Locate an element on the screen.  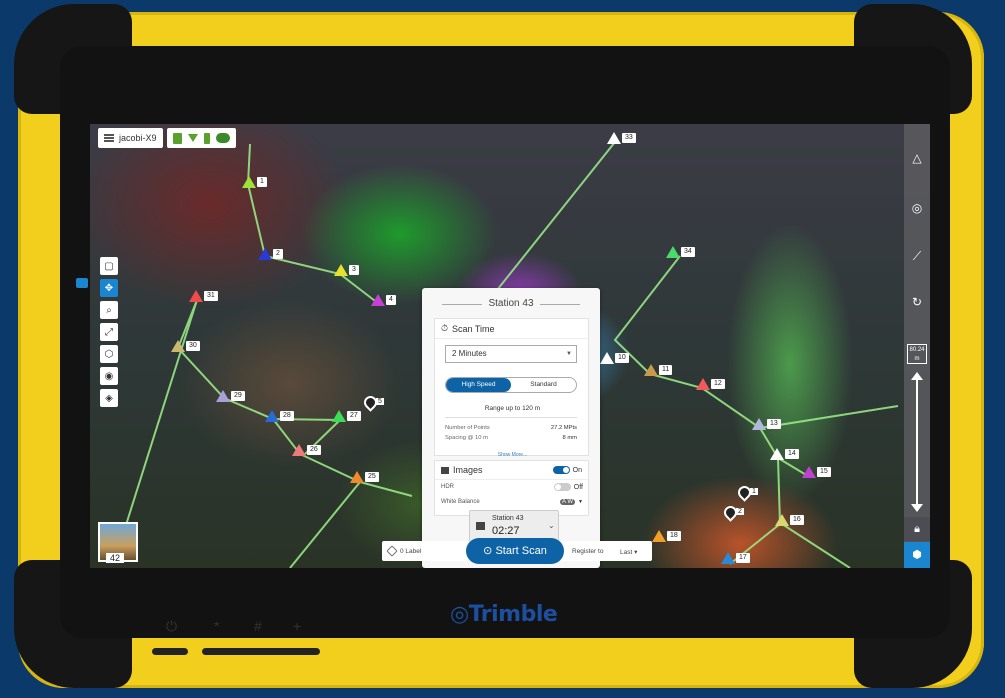
slider-top-handle is located at coordinates (917, 376).